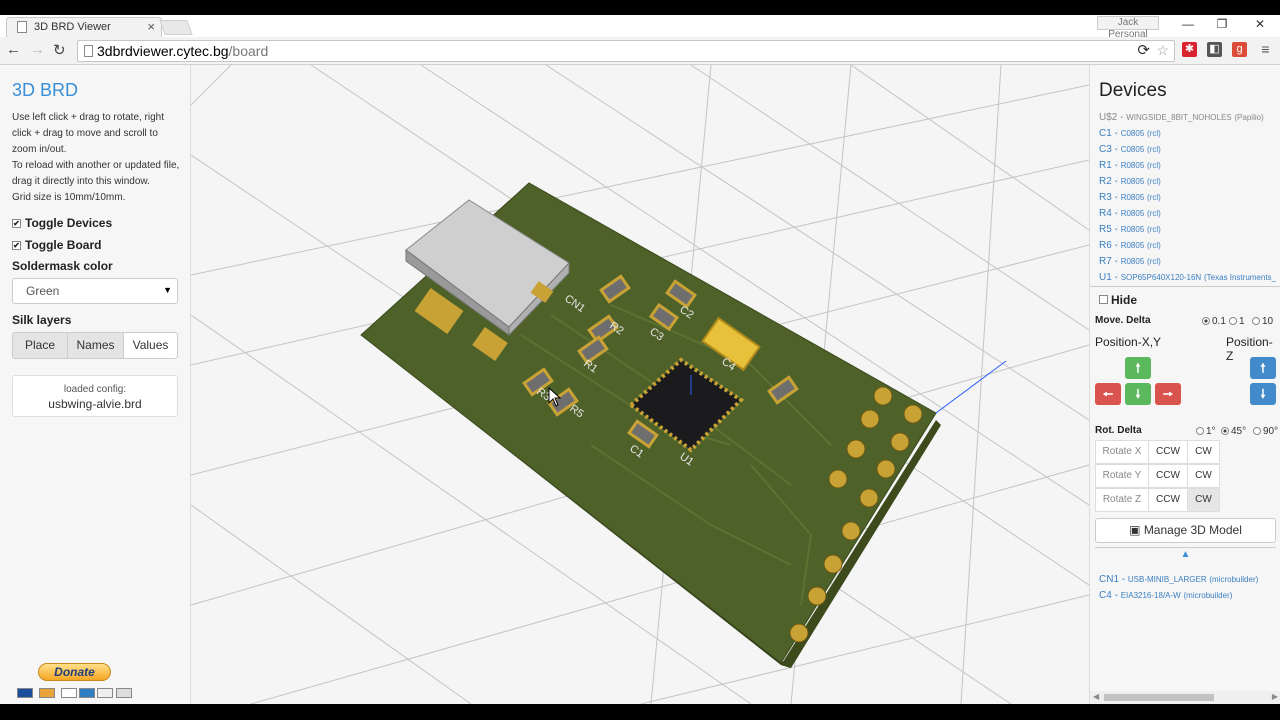 The width and height of the screenshot is (1280, 720). What do you see at coordinates (176, 27) in the screenshot?
I see `new-tab-button` at bounding box center [176, 27].